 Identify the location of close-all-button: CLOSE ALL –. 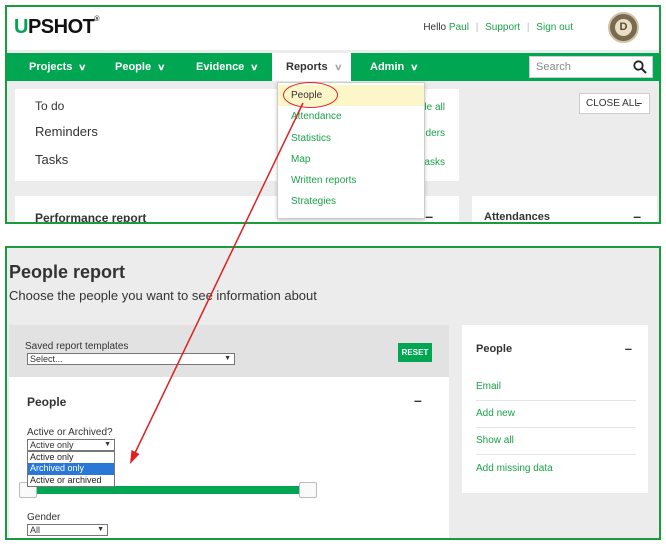
(614, 103).